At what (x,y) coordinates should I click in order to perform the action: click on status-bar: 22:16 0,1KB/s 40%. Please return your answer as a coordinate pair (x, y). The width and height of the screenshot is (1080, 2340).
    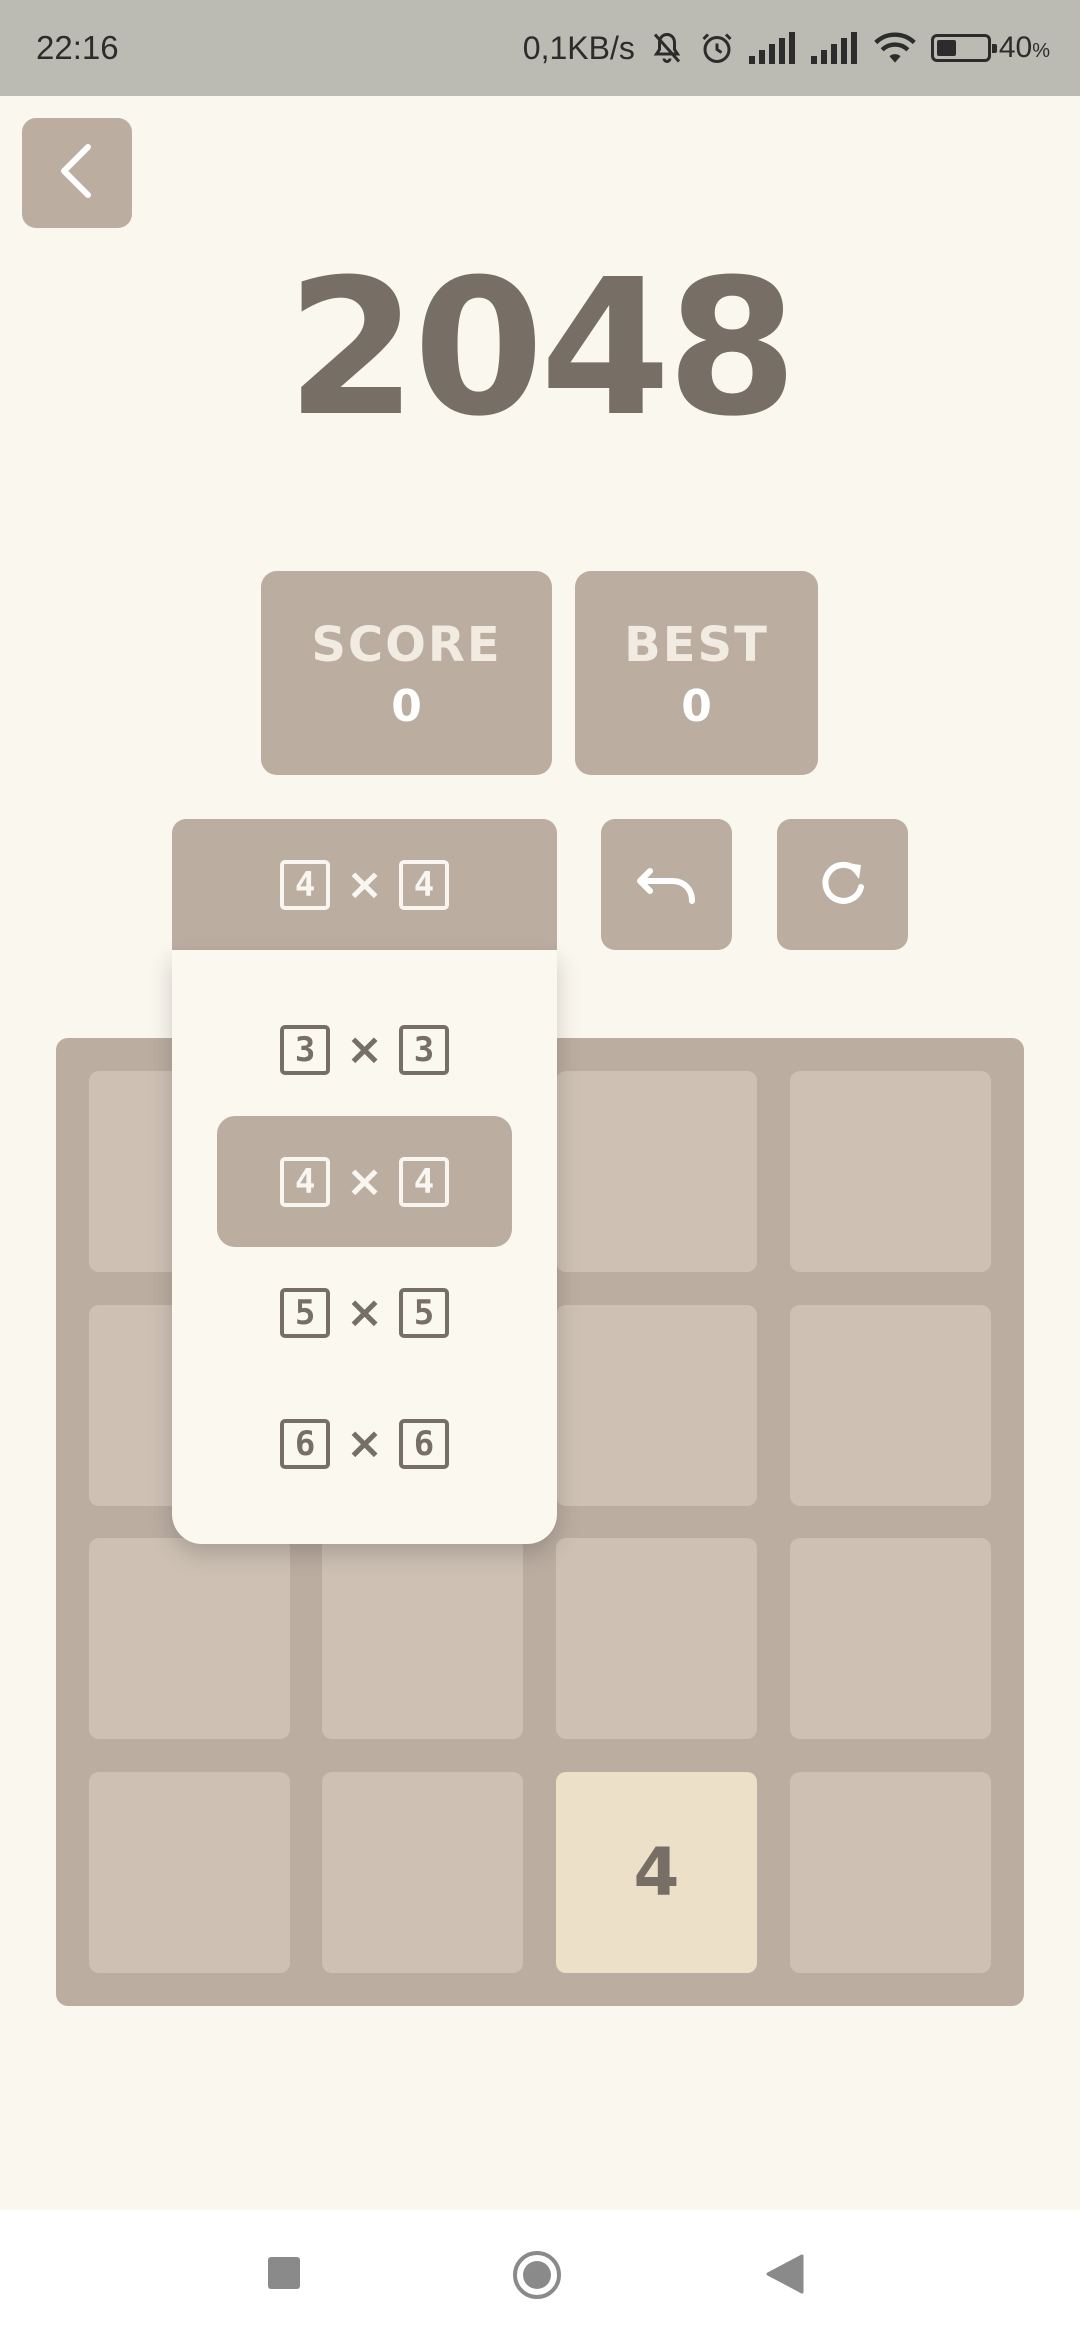
    Looking at the image, I should click on (540, 48).